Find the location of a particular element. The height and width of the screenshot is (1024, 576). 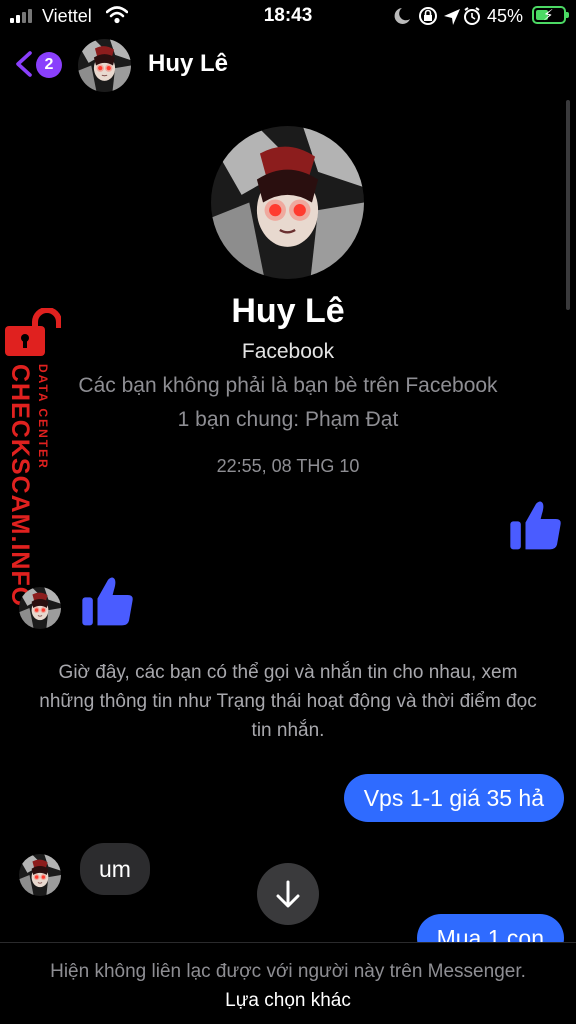

conversation-header: 2 Huy Lê is located at coordinates (288, 65).